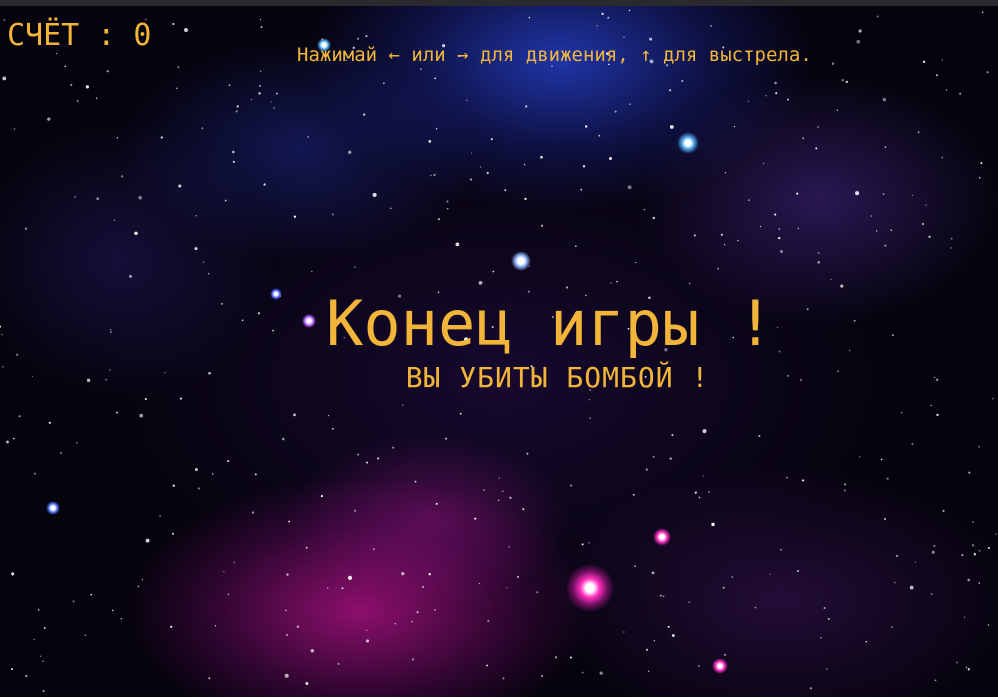 This screenshot has height=697, width=998. Describe the element at coordinates (557, 377) in the screenshot. I see `game-over-reason: ВЫ УБИТЫ БОМБОЙ !` at that location.